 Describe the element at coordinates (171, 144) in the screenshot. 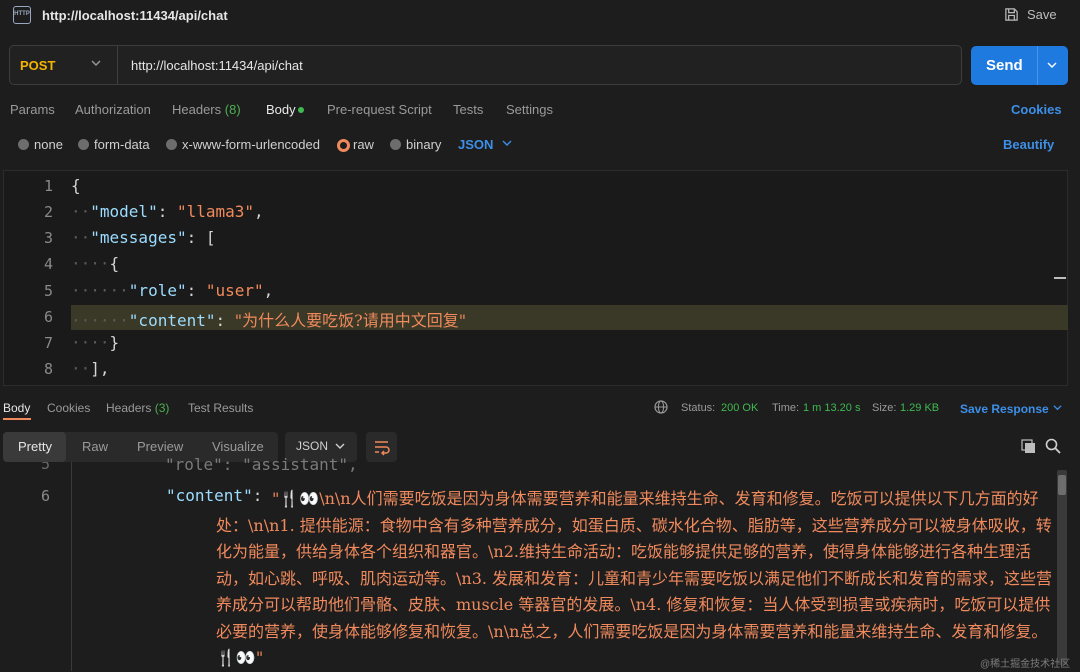

I see `radio-urlencoded` at that location.